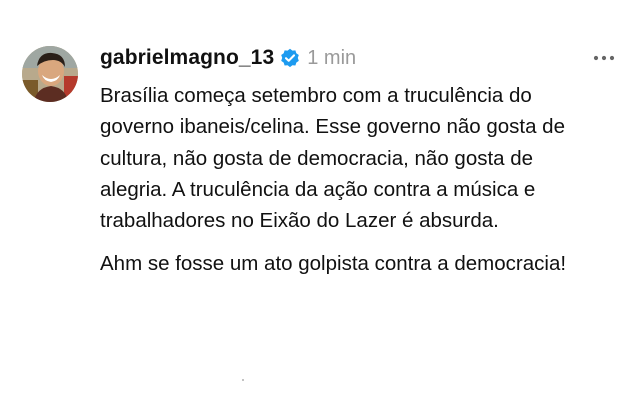 Image resolution: width=630 pixels, height=406 pixels. Describe the element at coordinates (290, 58) in the screenshot. I see `verified-badge-icon` at that location.